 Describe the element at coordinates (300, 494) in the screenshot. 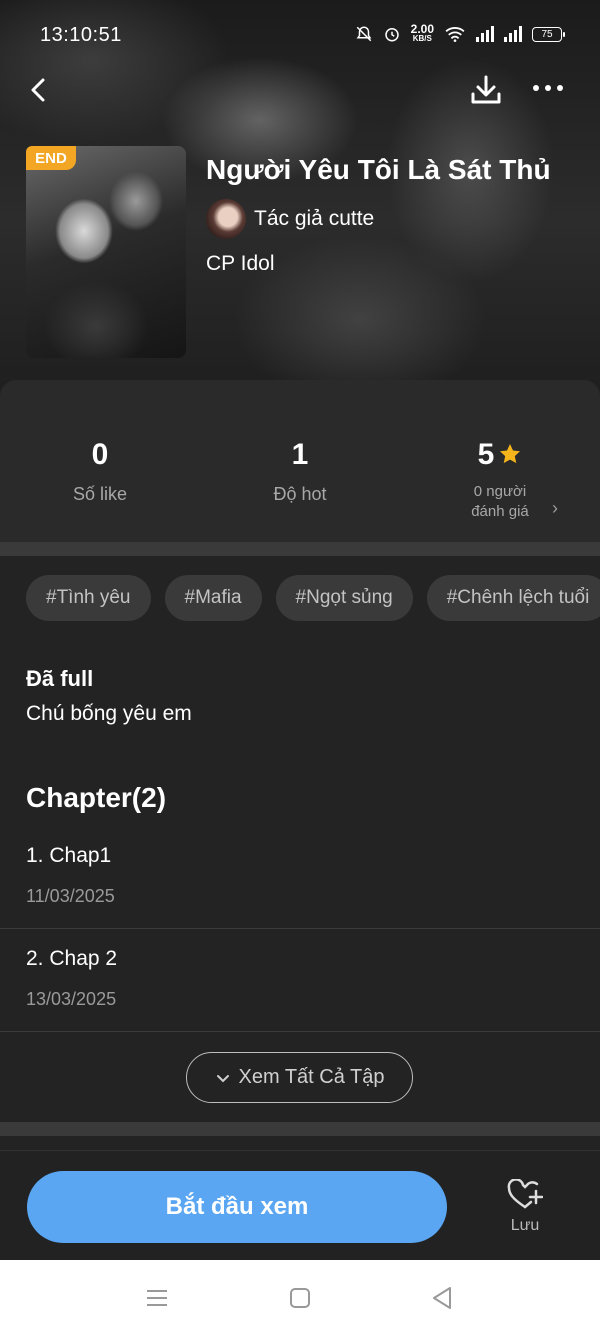

I see `hot-label: Độ hot` at that location.